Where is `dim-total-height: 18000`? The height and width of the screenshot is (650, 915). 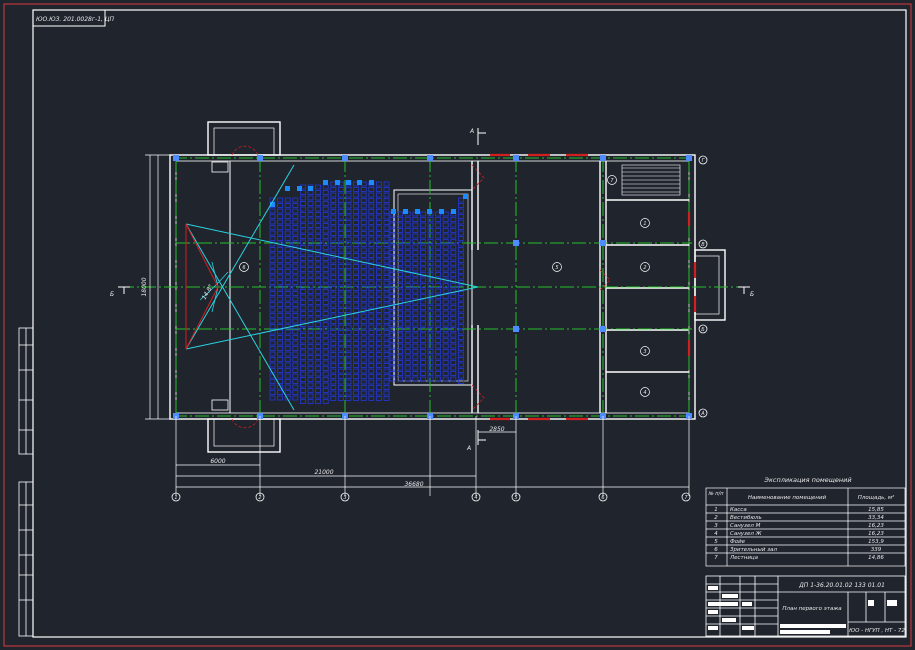
dim-total-height: 18000 is located at coordinates (144, 286).